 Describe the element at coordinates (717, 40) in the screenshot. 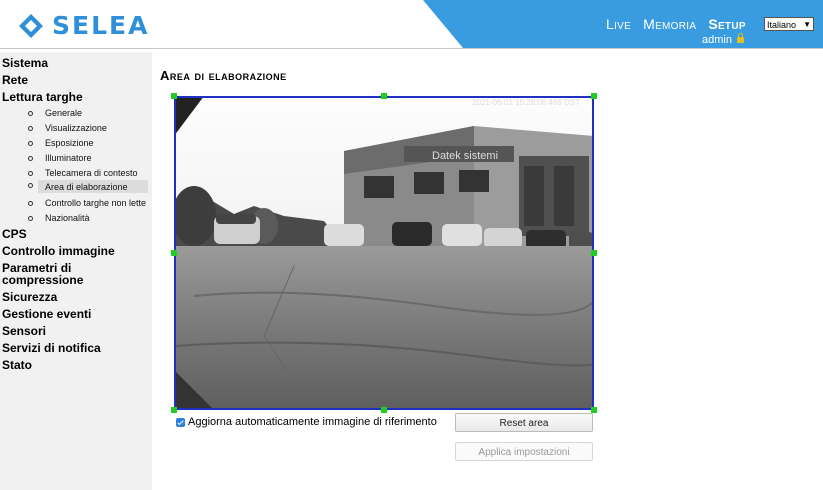

I see `username: admin` at that location.